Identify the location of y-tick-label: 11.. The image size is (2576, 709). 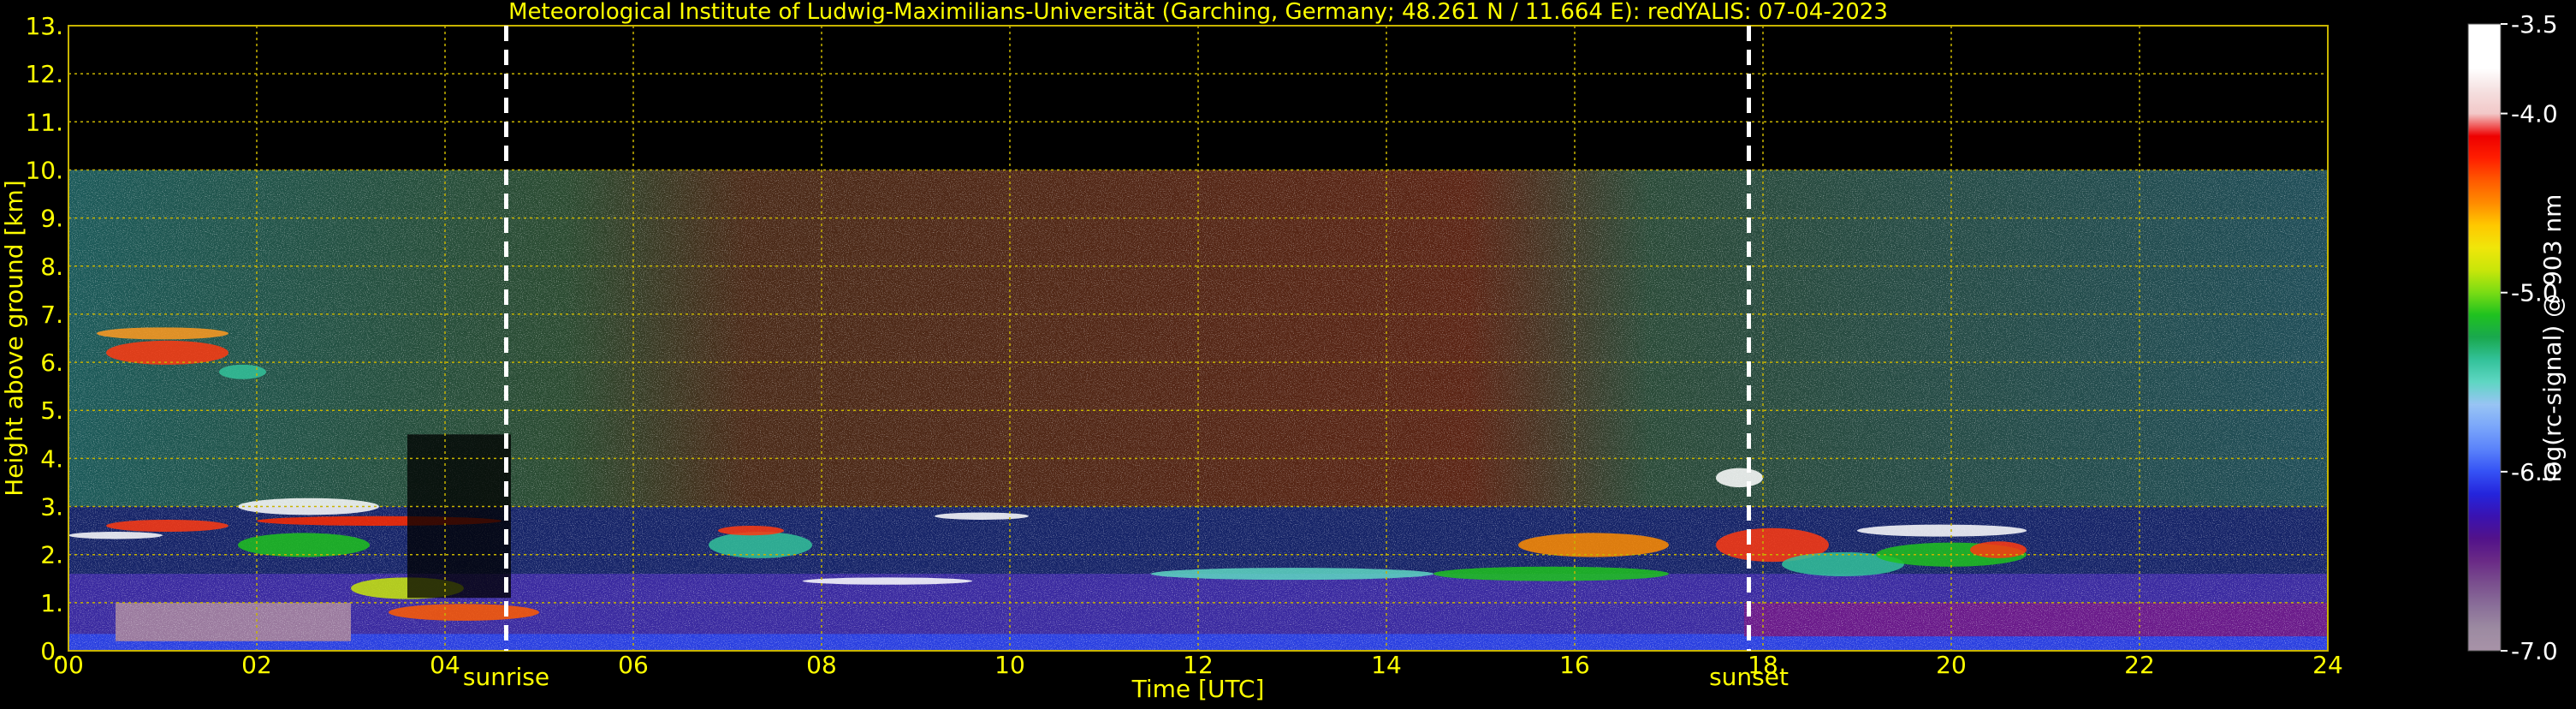
(44, 122).